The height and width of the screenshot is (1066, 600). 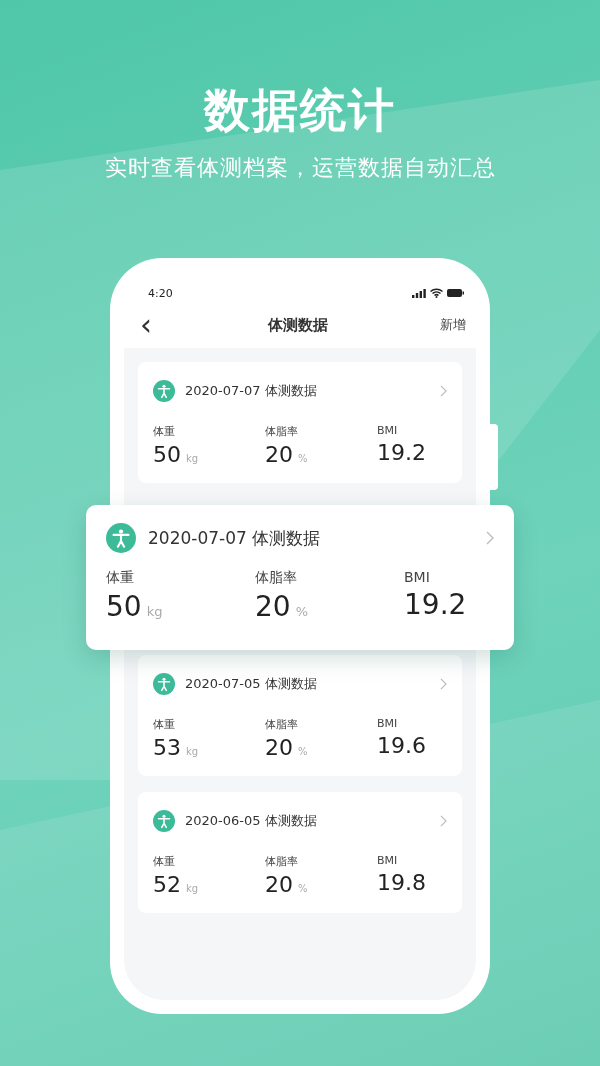 What do you see at coordinates (455, 293) in the screenshot?
I see `battery-icon` at bounding box center [455, 293].